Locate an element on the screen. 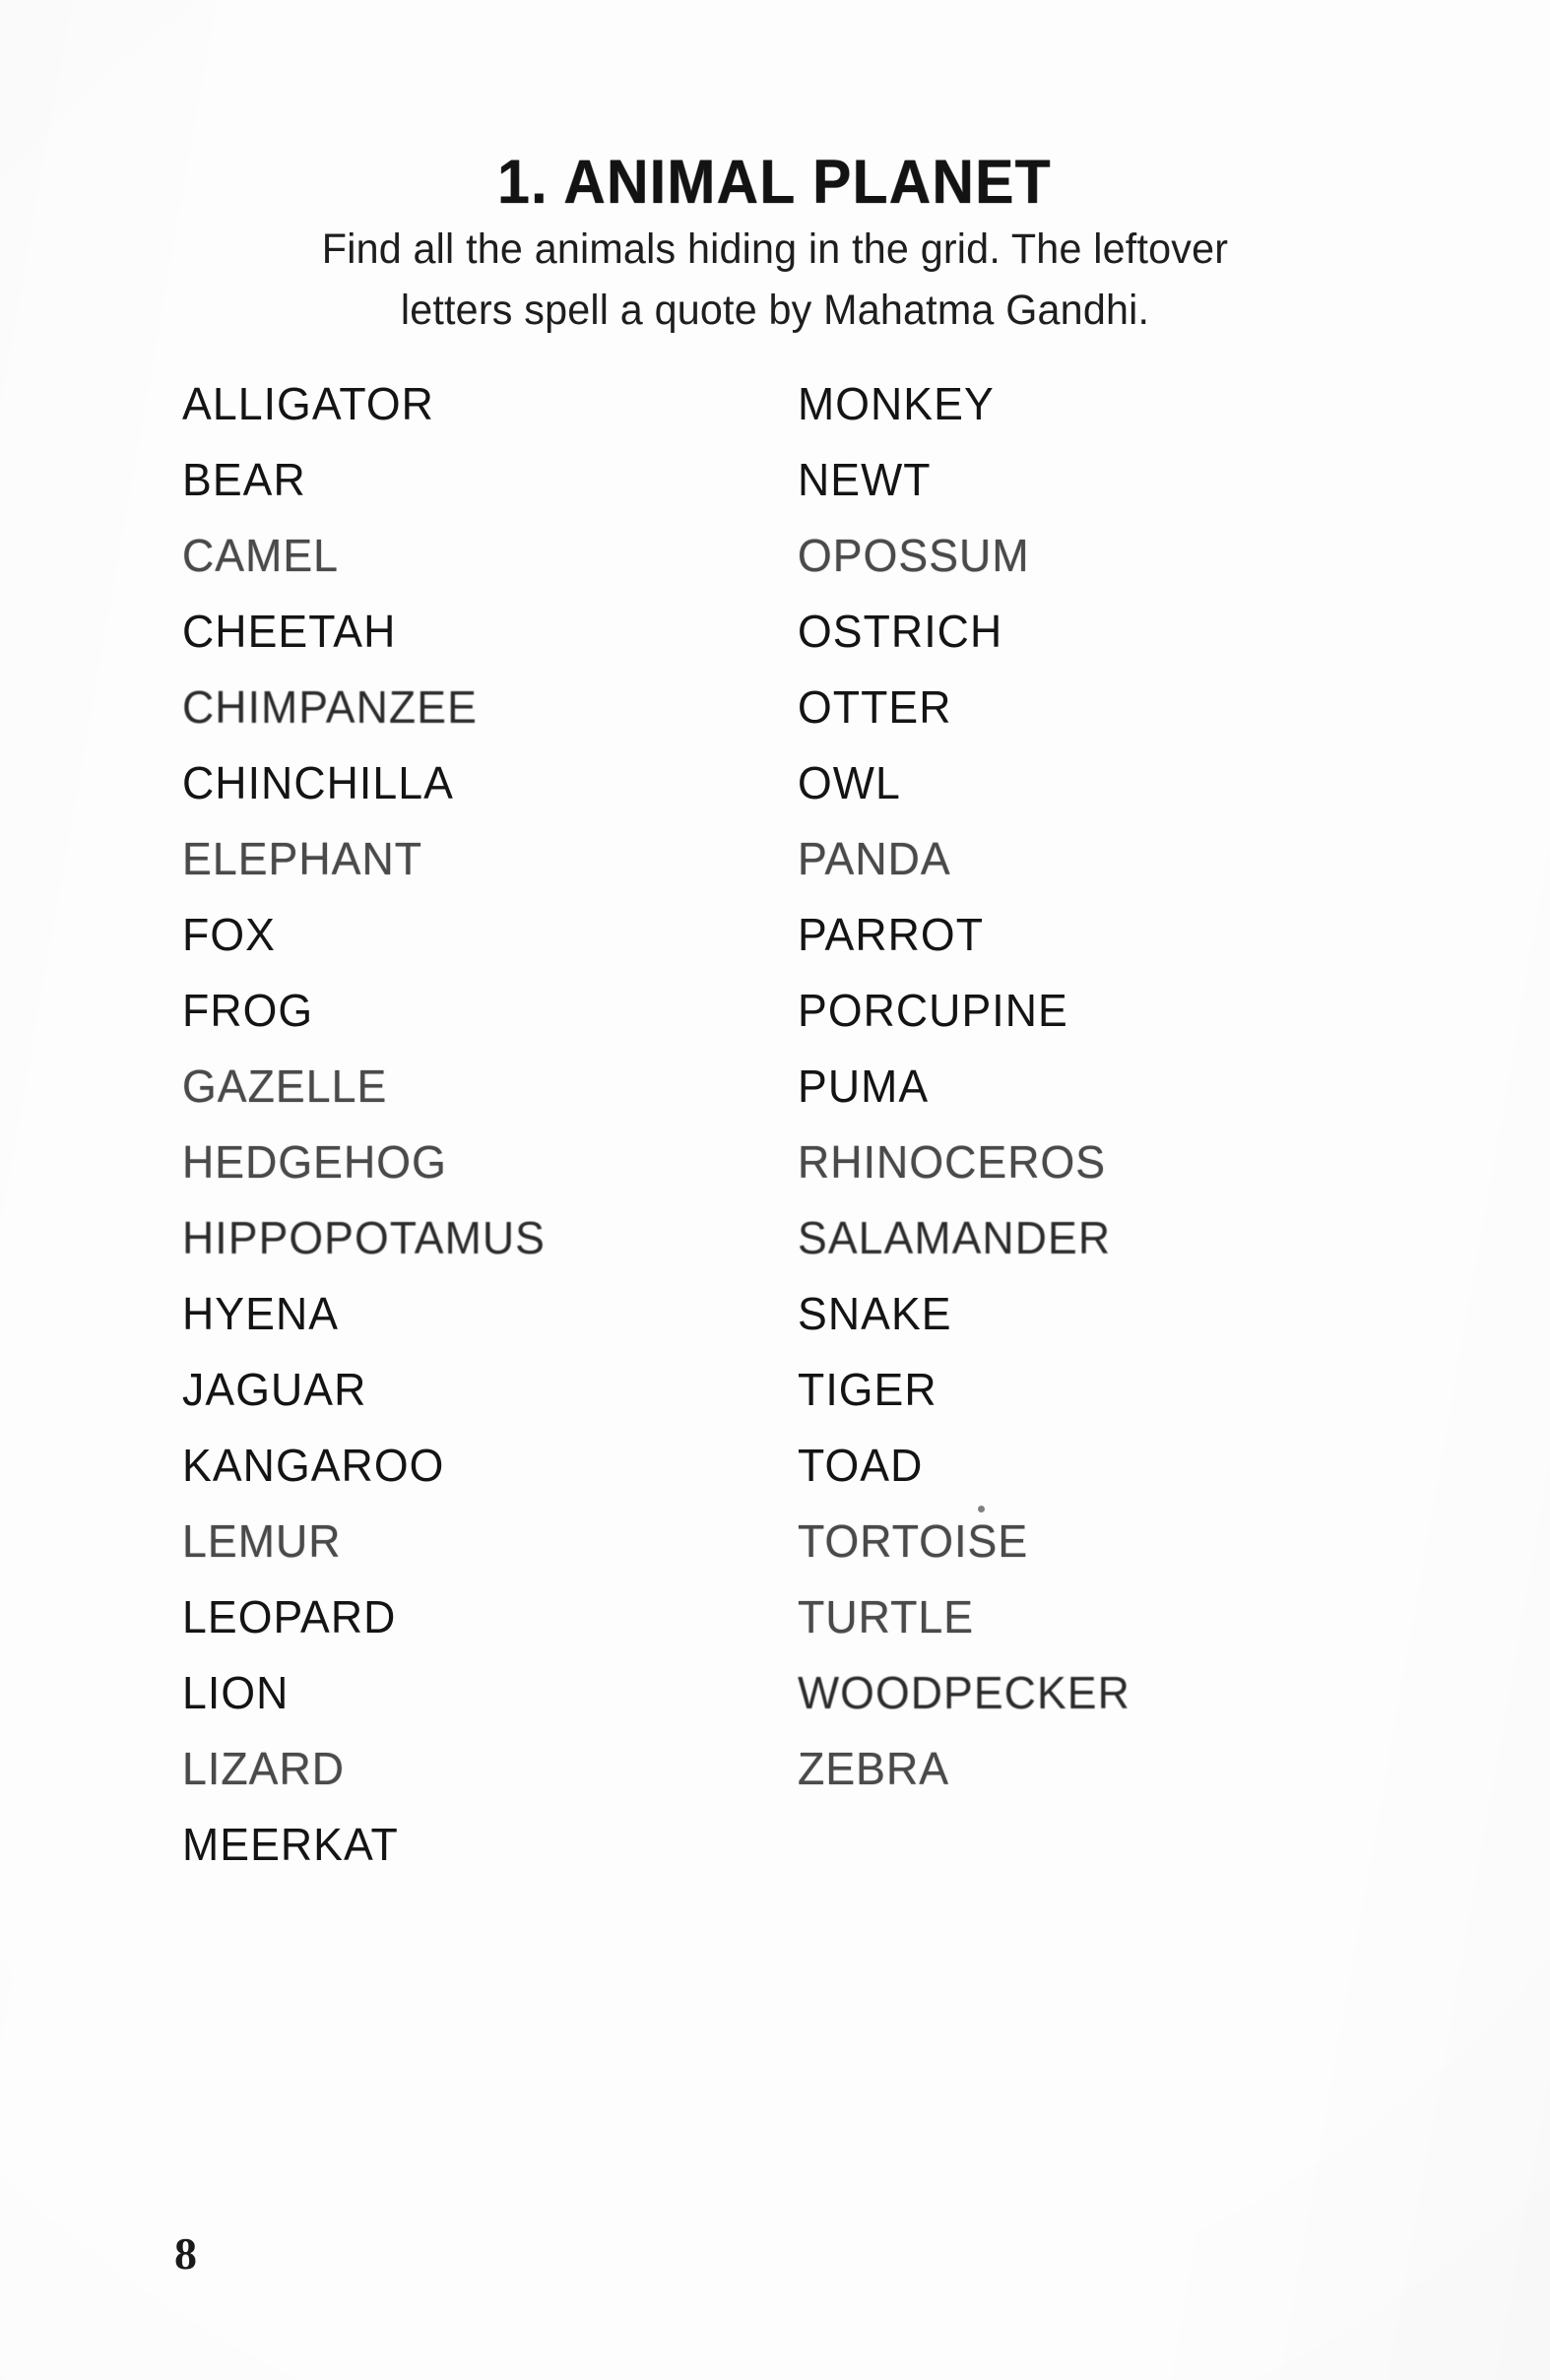 The height and width of the screenshot is (2380, 1550). word-list-item: TORTOISE is located at coordinates (913, 1541).